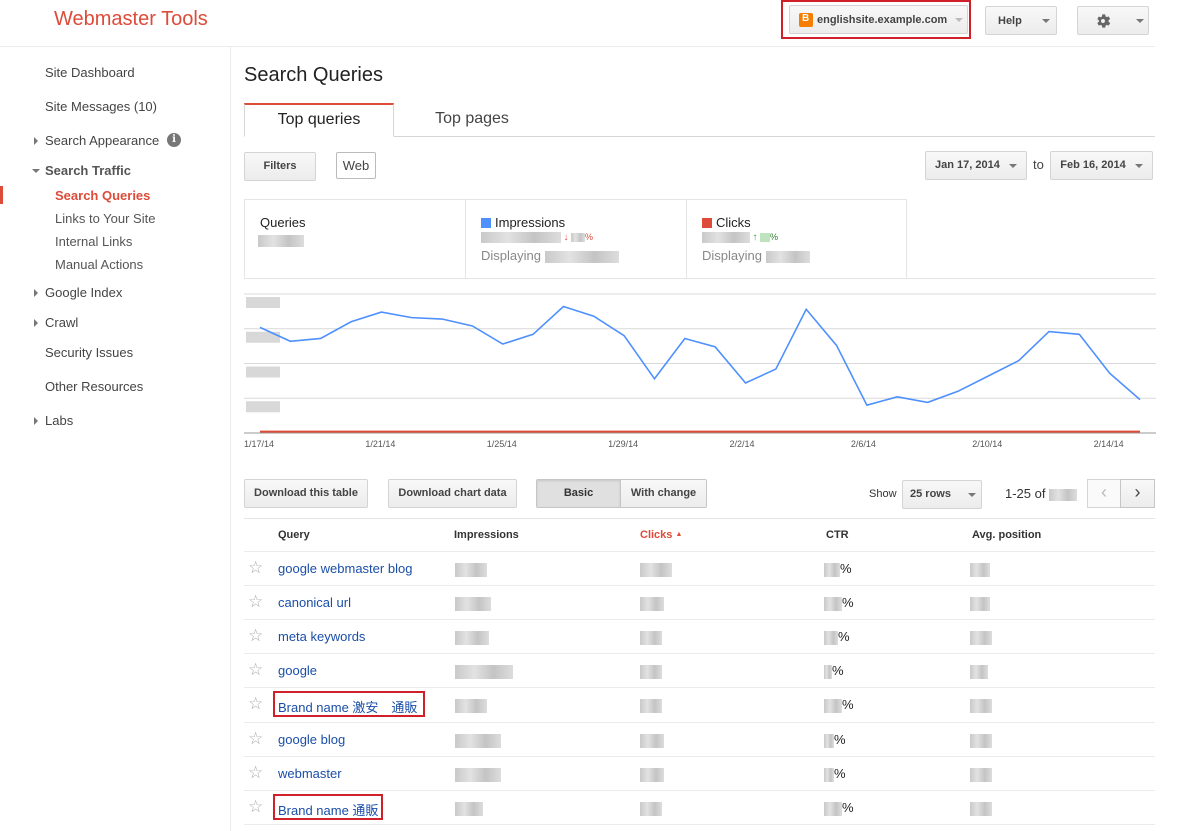 This screenshot has height=831, width=1199. I want to click on x-tick-label: 2/6/14, so click(863, 444).